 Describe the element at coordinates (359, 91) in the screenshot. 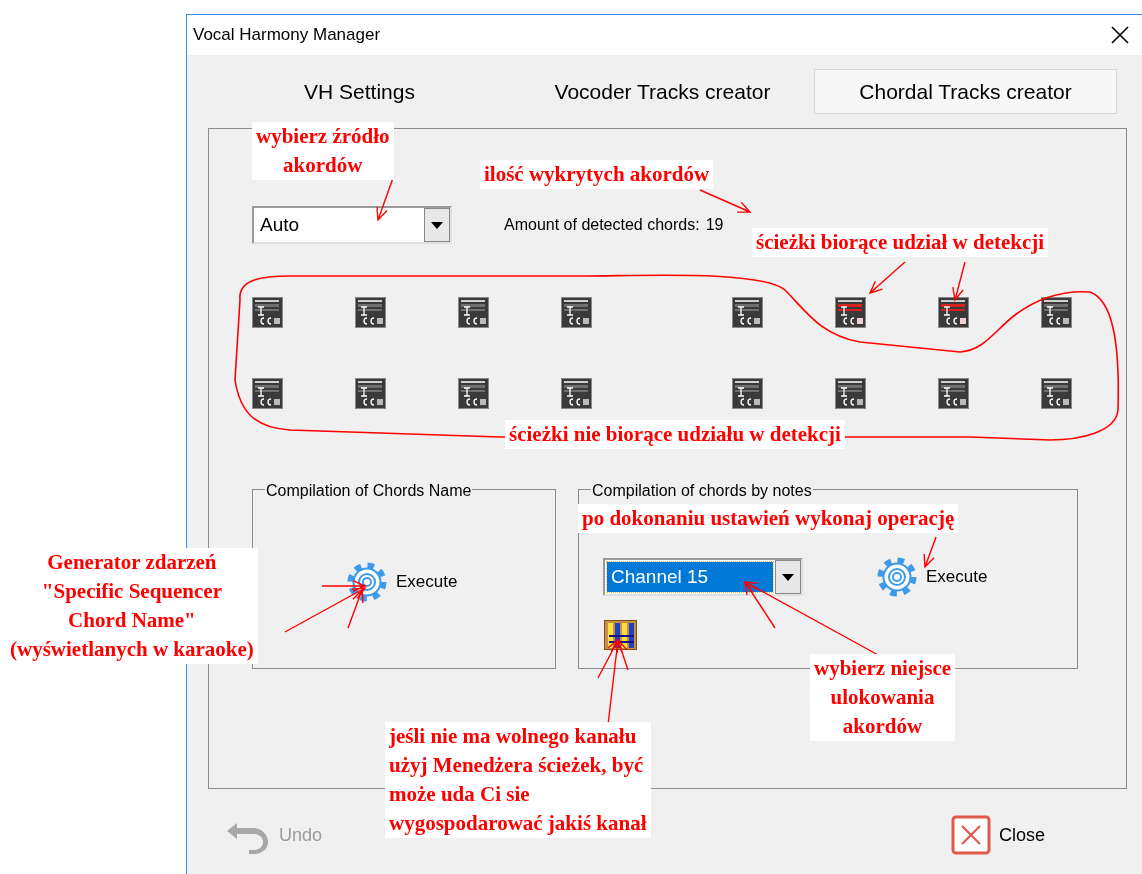

I see `tab: VH Settings` at that location.